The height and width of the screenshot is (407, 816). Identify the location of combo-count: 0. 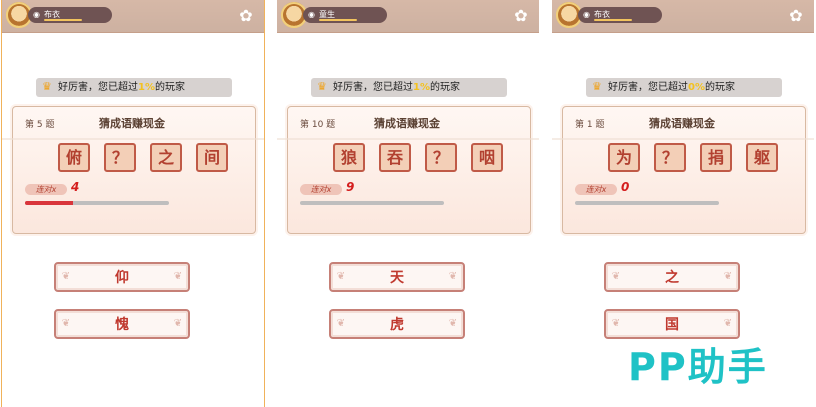
(625, 187).